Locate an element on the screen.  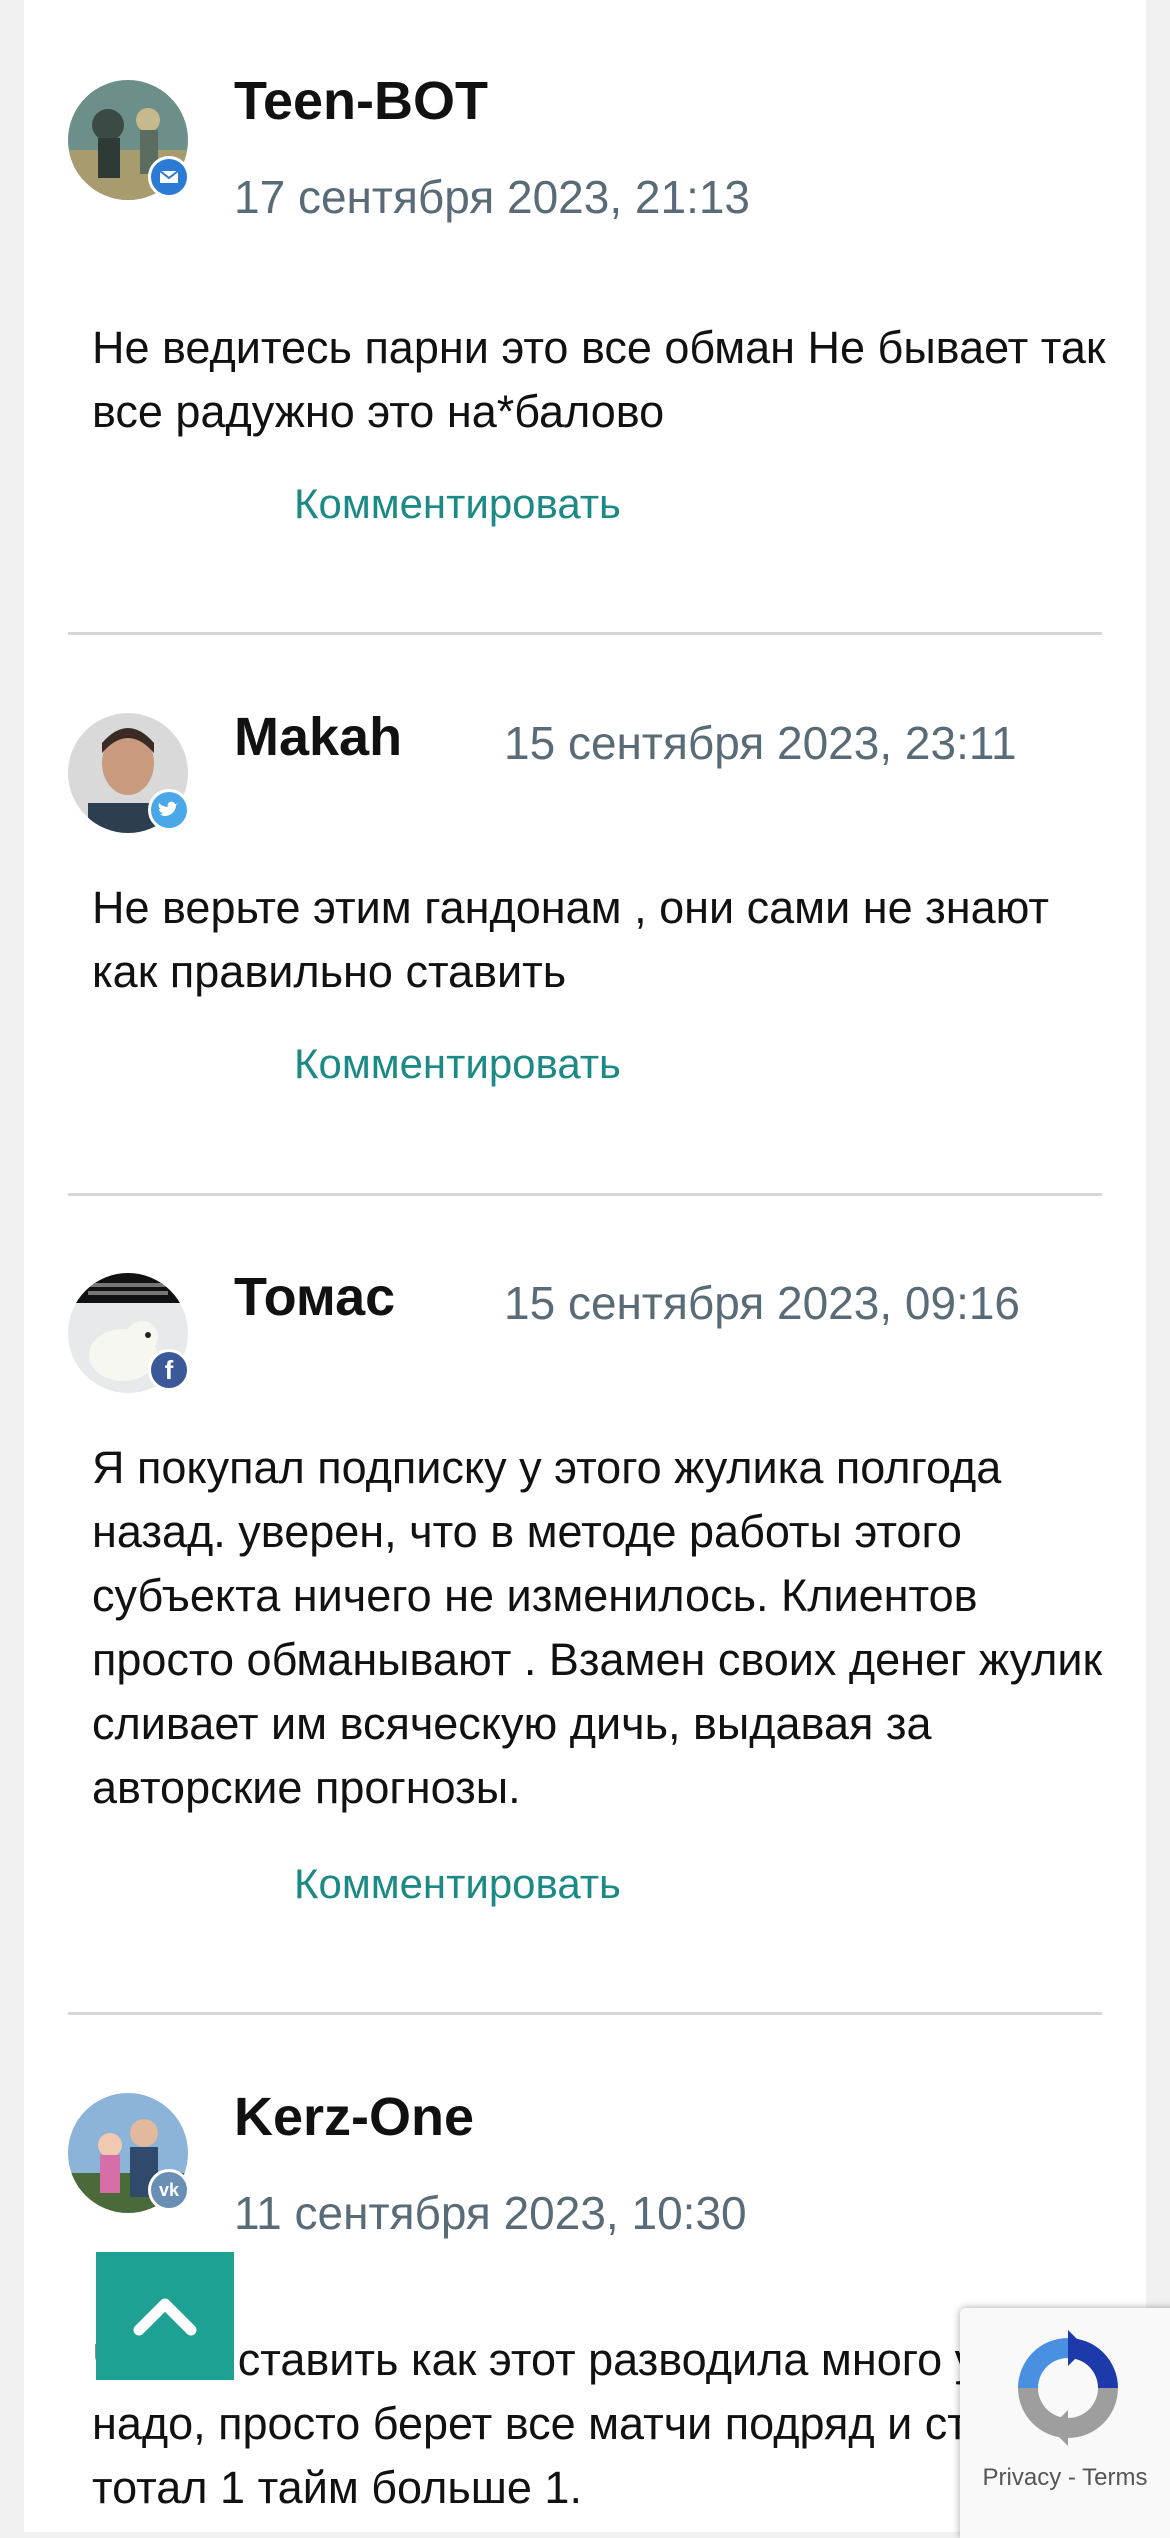
scroll-to-top-button is located at coordinates (165, 2316).